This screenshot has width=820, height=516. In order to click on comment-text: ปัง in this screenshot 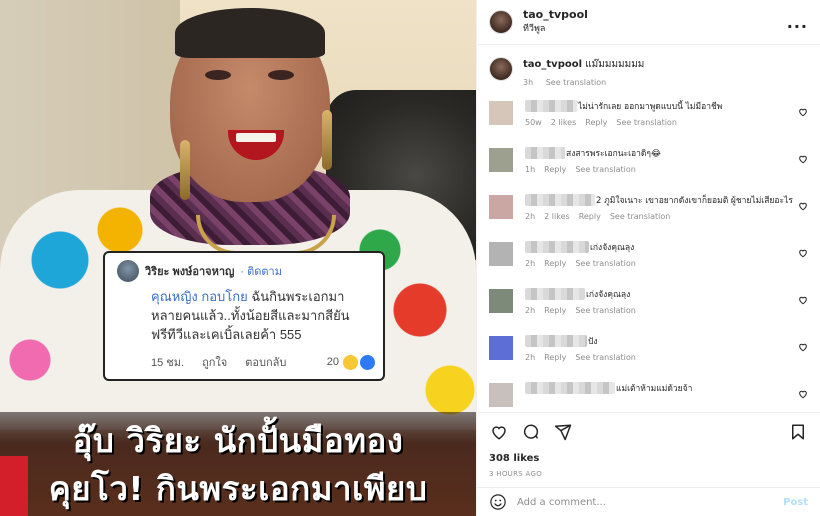, I will do `click(593, 342)`.